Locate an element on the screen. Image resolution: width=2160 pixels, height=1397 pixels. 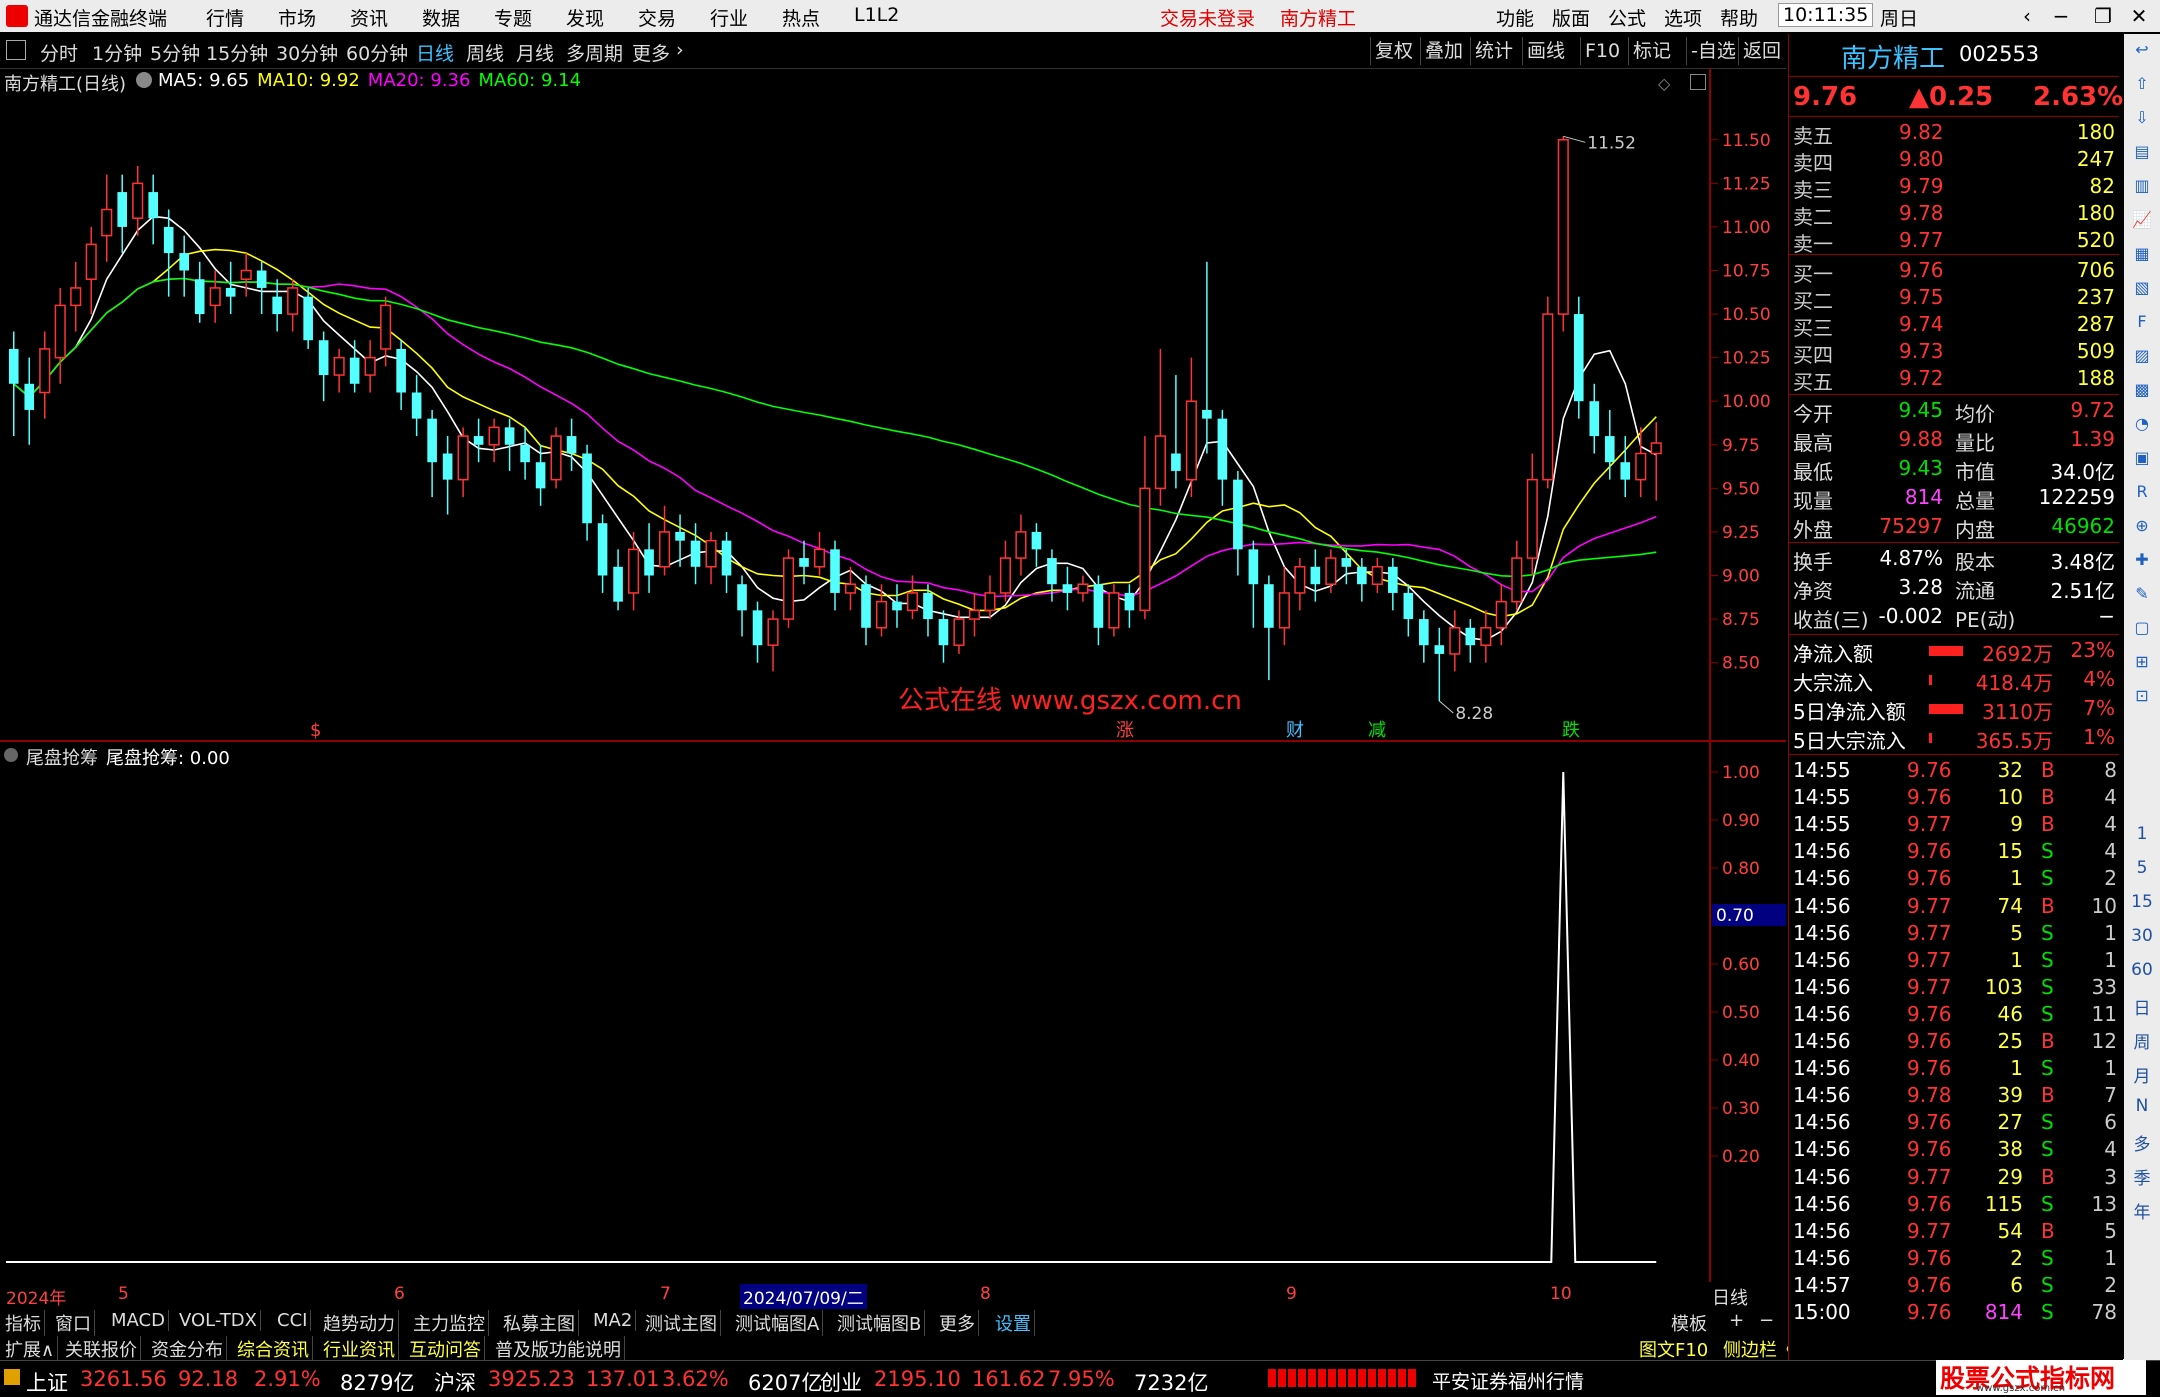
index-name: 沪深 is located at coordinates (455, 1382).